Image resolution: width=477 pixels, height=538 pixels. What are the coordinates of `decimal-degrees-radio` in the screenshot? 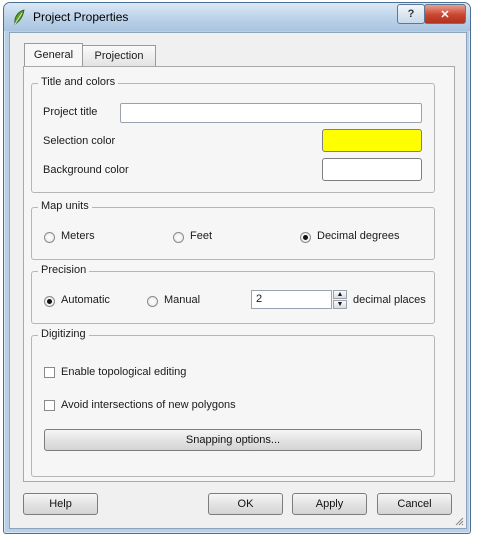 It's located at (305, 237).